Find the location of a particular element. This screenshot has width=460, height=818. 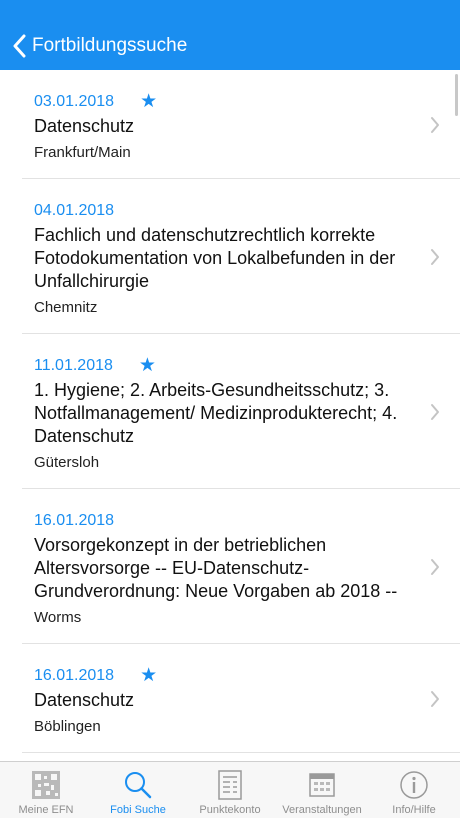

navigation-bar: Fortbildungssuche is located at coordinates (230, 35).